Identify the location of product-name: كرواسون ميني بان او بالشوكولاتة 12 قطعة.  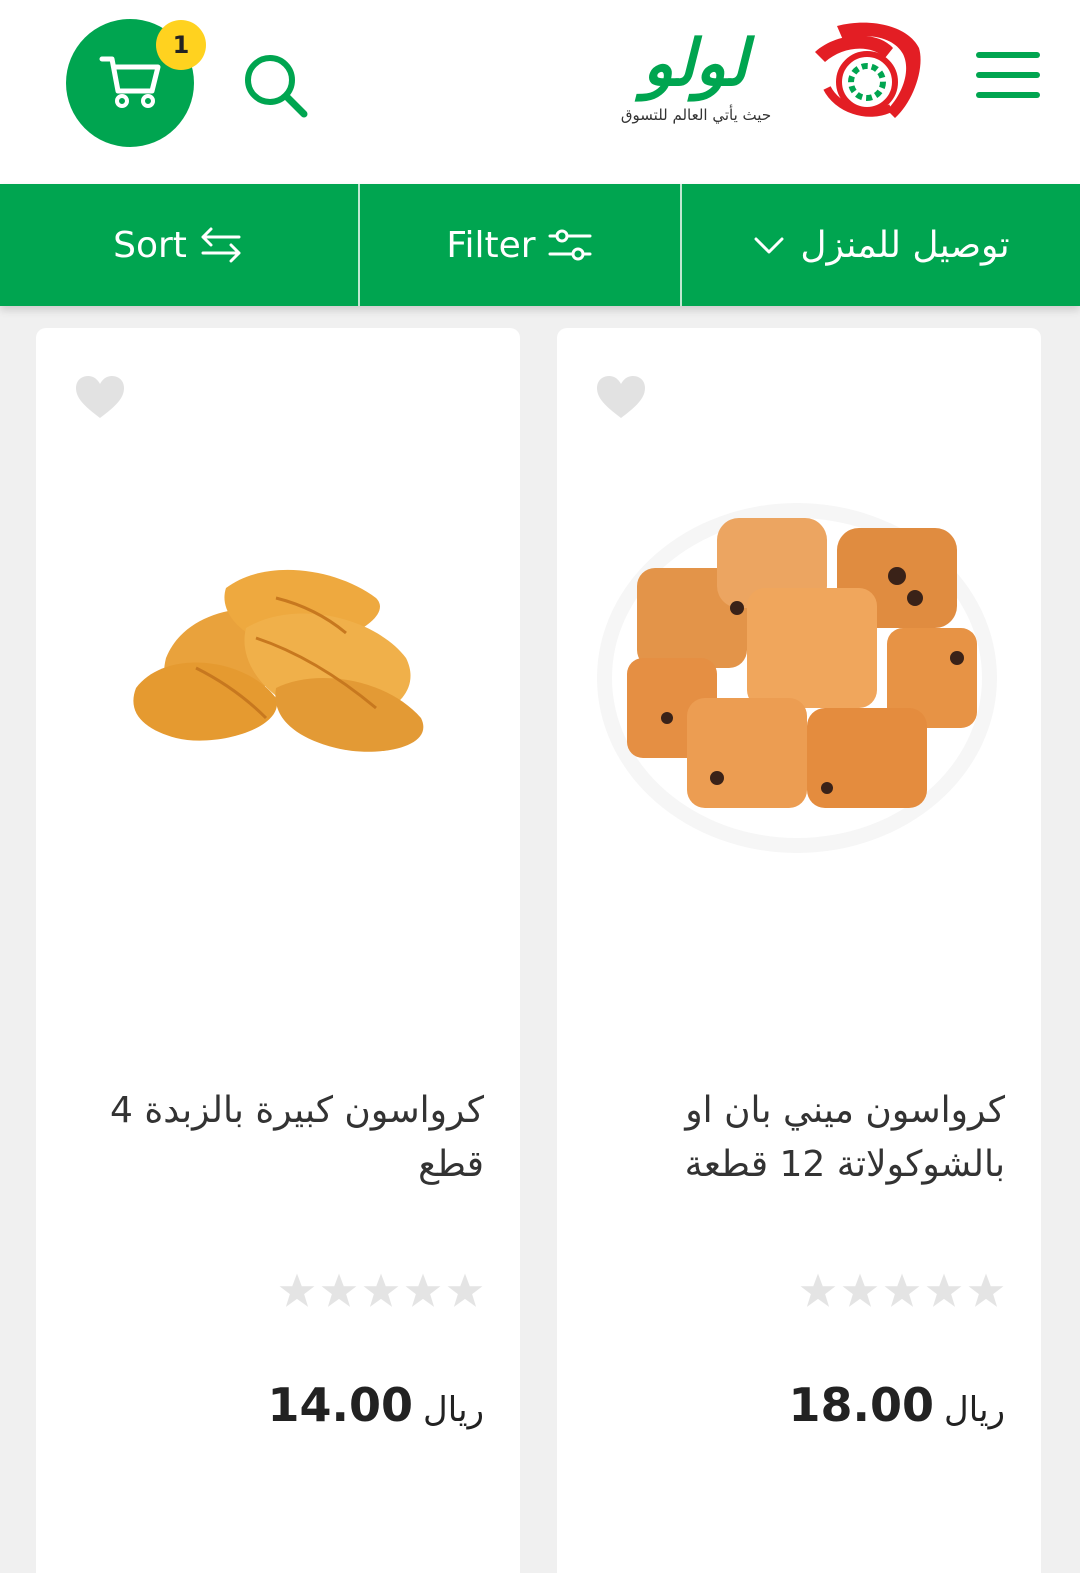
(801, 1138).